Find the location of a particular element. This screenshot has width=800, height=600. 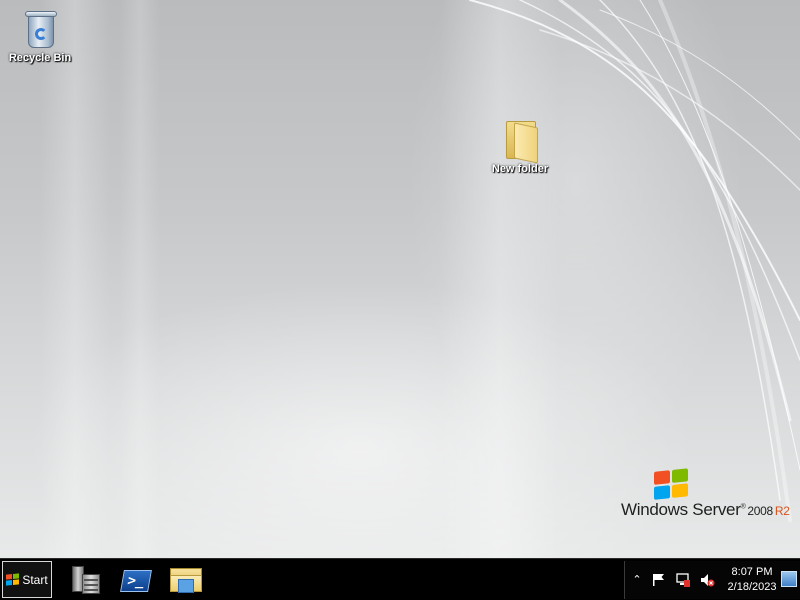

recycle-bin-label: Recycle Bin is located at coordinates (40, 58).